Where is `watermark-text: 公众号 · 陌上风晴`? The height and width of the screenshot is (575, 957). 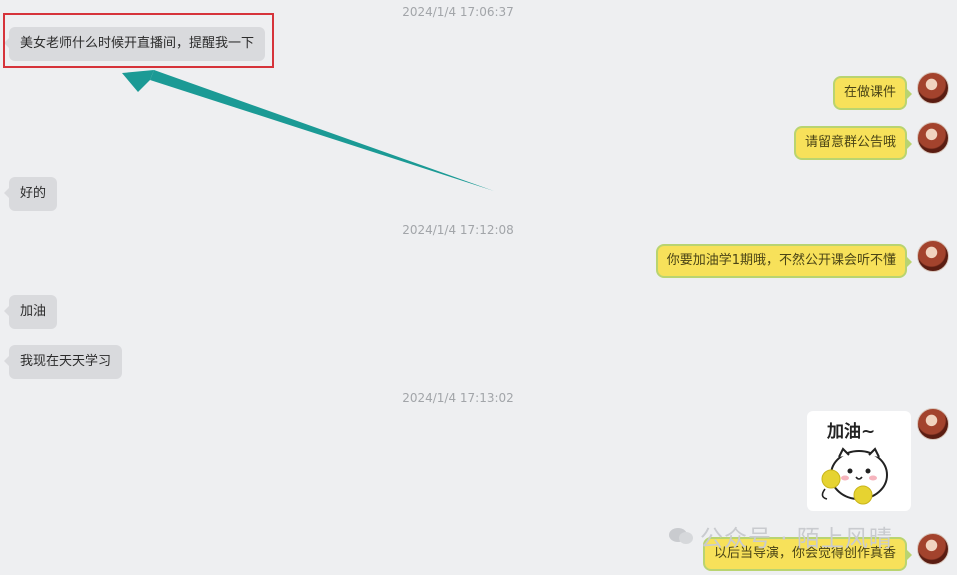 watermark-text: 公众号 · 陌上风晴 is located at coordinates (796, 539).